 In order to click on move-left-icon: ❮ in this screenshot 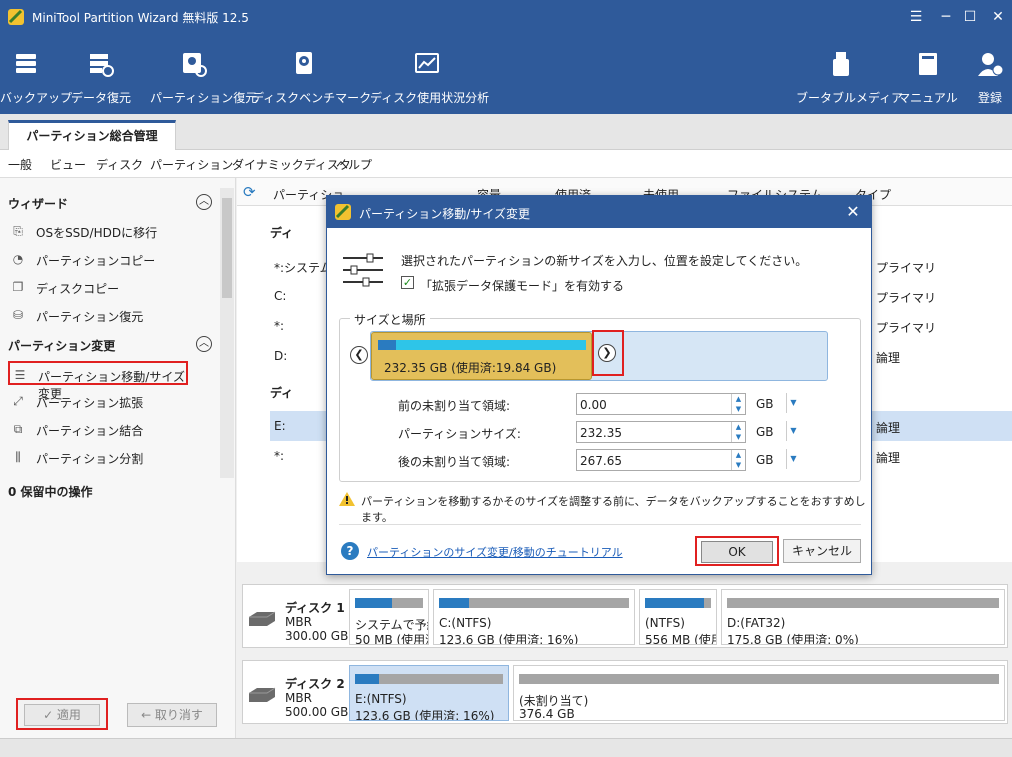, I will do `click(359, 355)`.